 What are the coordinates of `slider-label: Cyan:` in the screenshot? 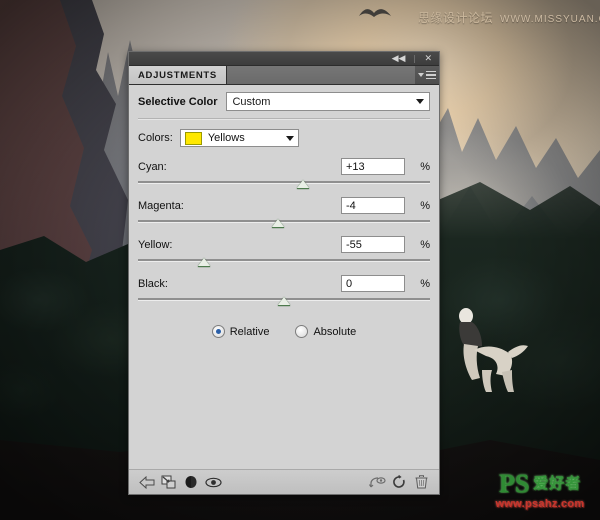 It's located at (152, 166).